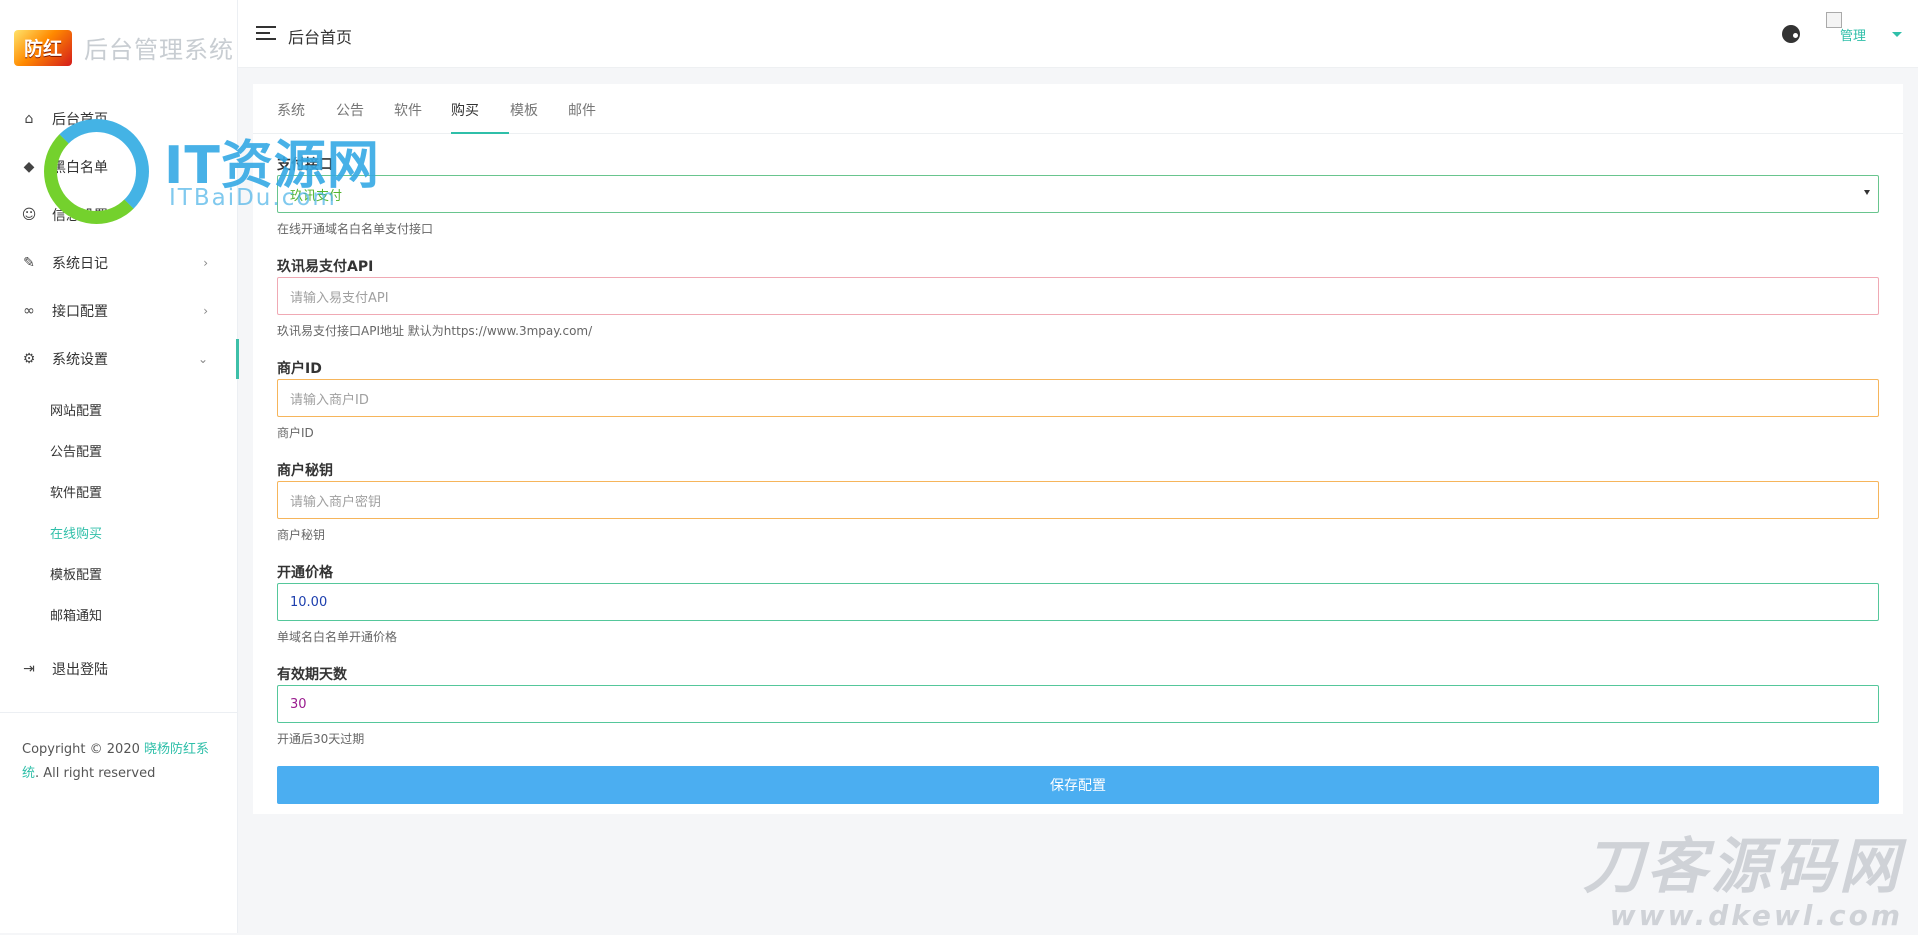 The height and width of the screenshot is (935, 1918). What do you see at coordinates (43, 47) in the screenshot?
I see `brand-logo: 防红` at bounding box center [43, 47].